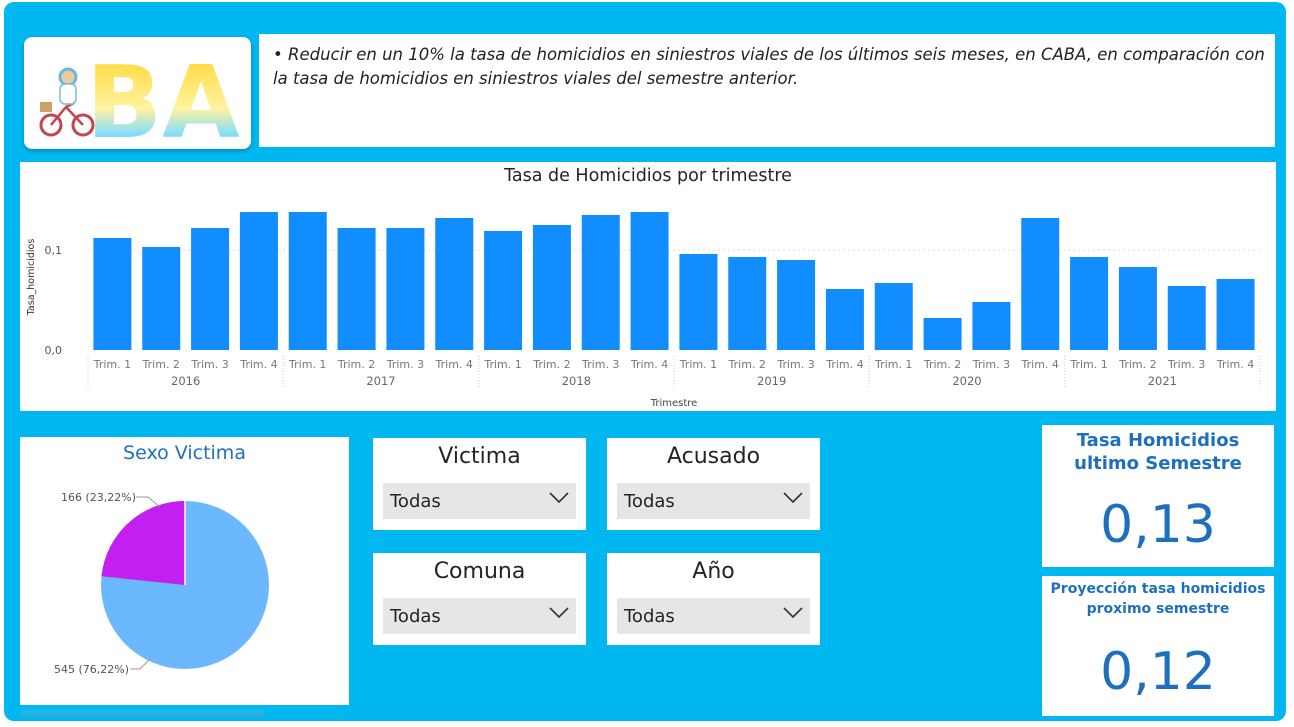  Describe the element at coordinates (31, 278) in the screenshot. I see `y-axis-label: Tasa_homicidios` at that location.